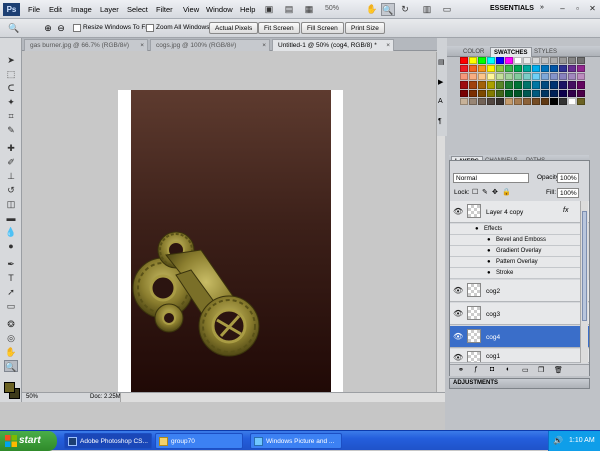 The height and width of the screenshot is (451, 600). I want to click on tab-styles: STYLES, so click(545, 52).